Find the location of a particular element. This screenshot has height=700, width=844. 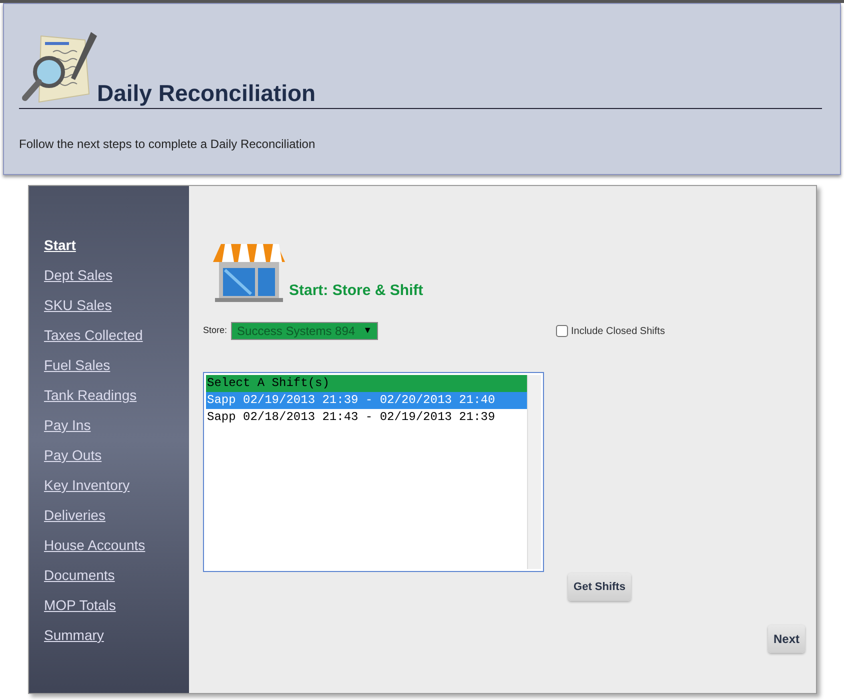

sidebar-link: MOP Totals is located at coordinates (80, 605).